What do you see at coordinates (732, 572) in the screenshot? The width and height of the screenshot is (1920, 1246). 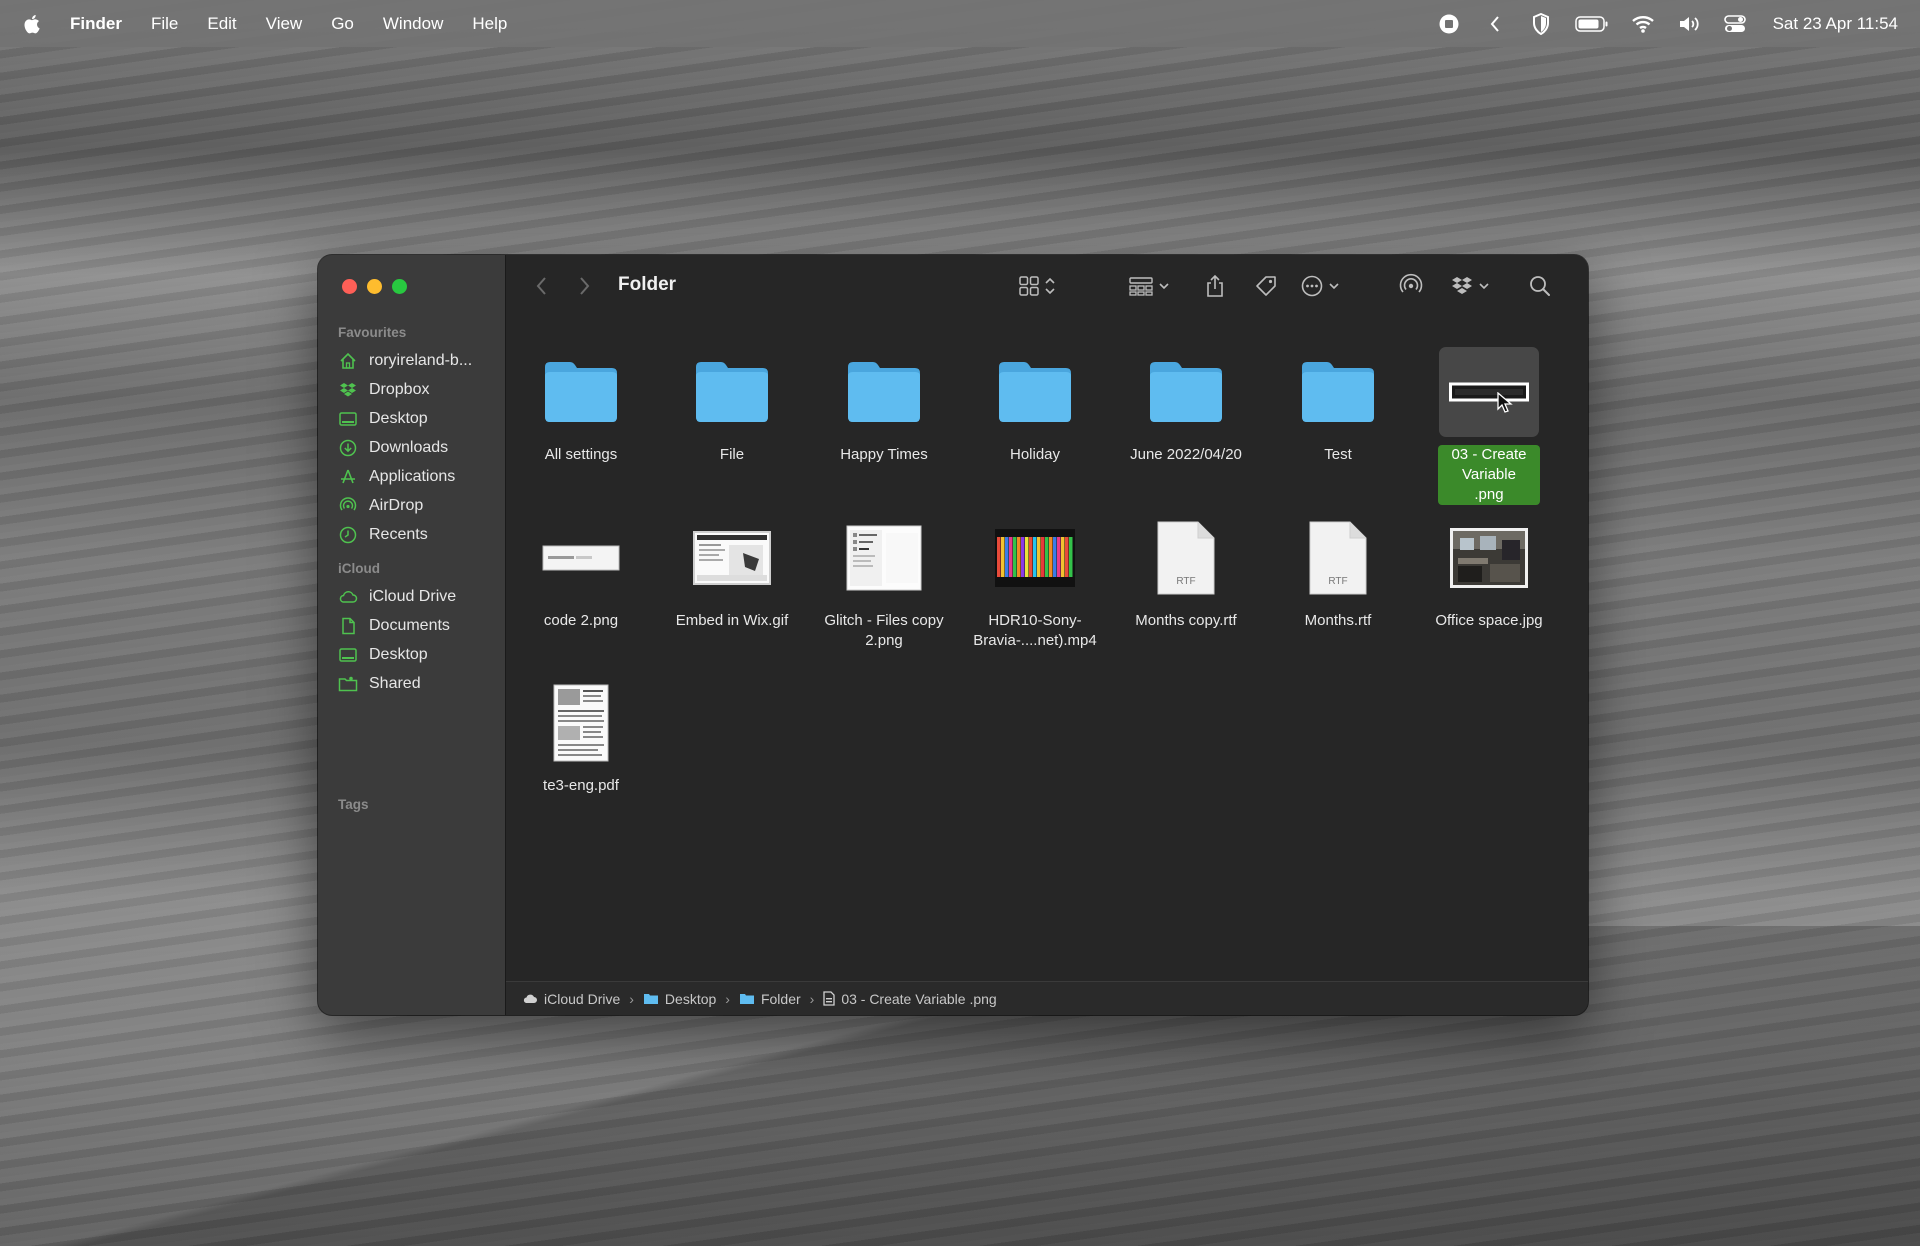 I see `file-item-gif: Embed in Wix.gif` at bounding box center [732, 572].